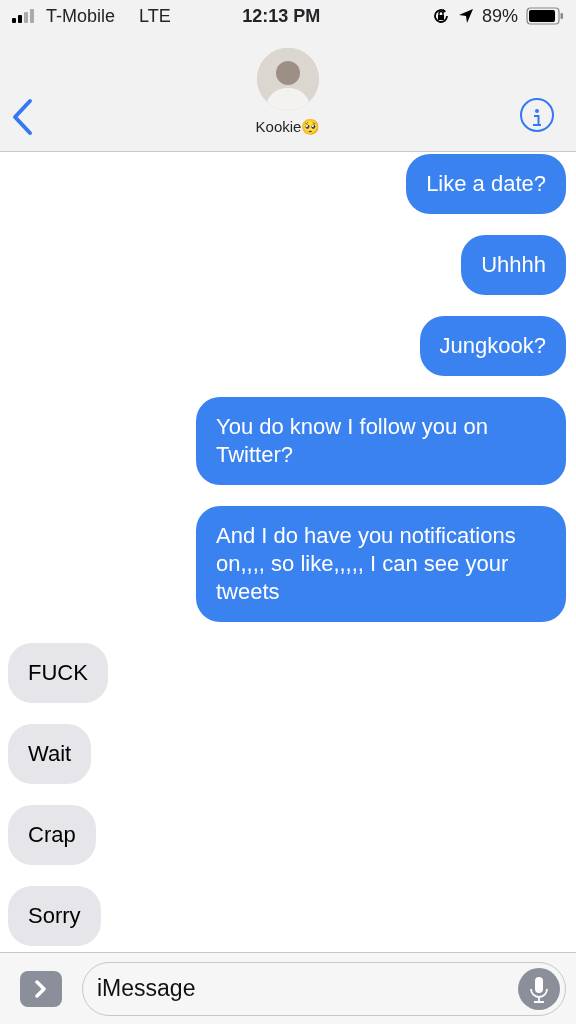 This screenshot has width=576, height=1024. Describe the element at coordinates (81, 16) in the screenshot. I see `carrier-name: T-Mobile` at that location.